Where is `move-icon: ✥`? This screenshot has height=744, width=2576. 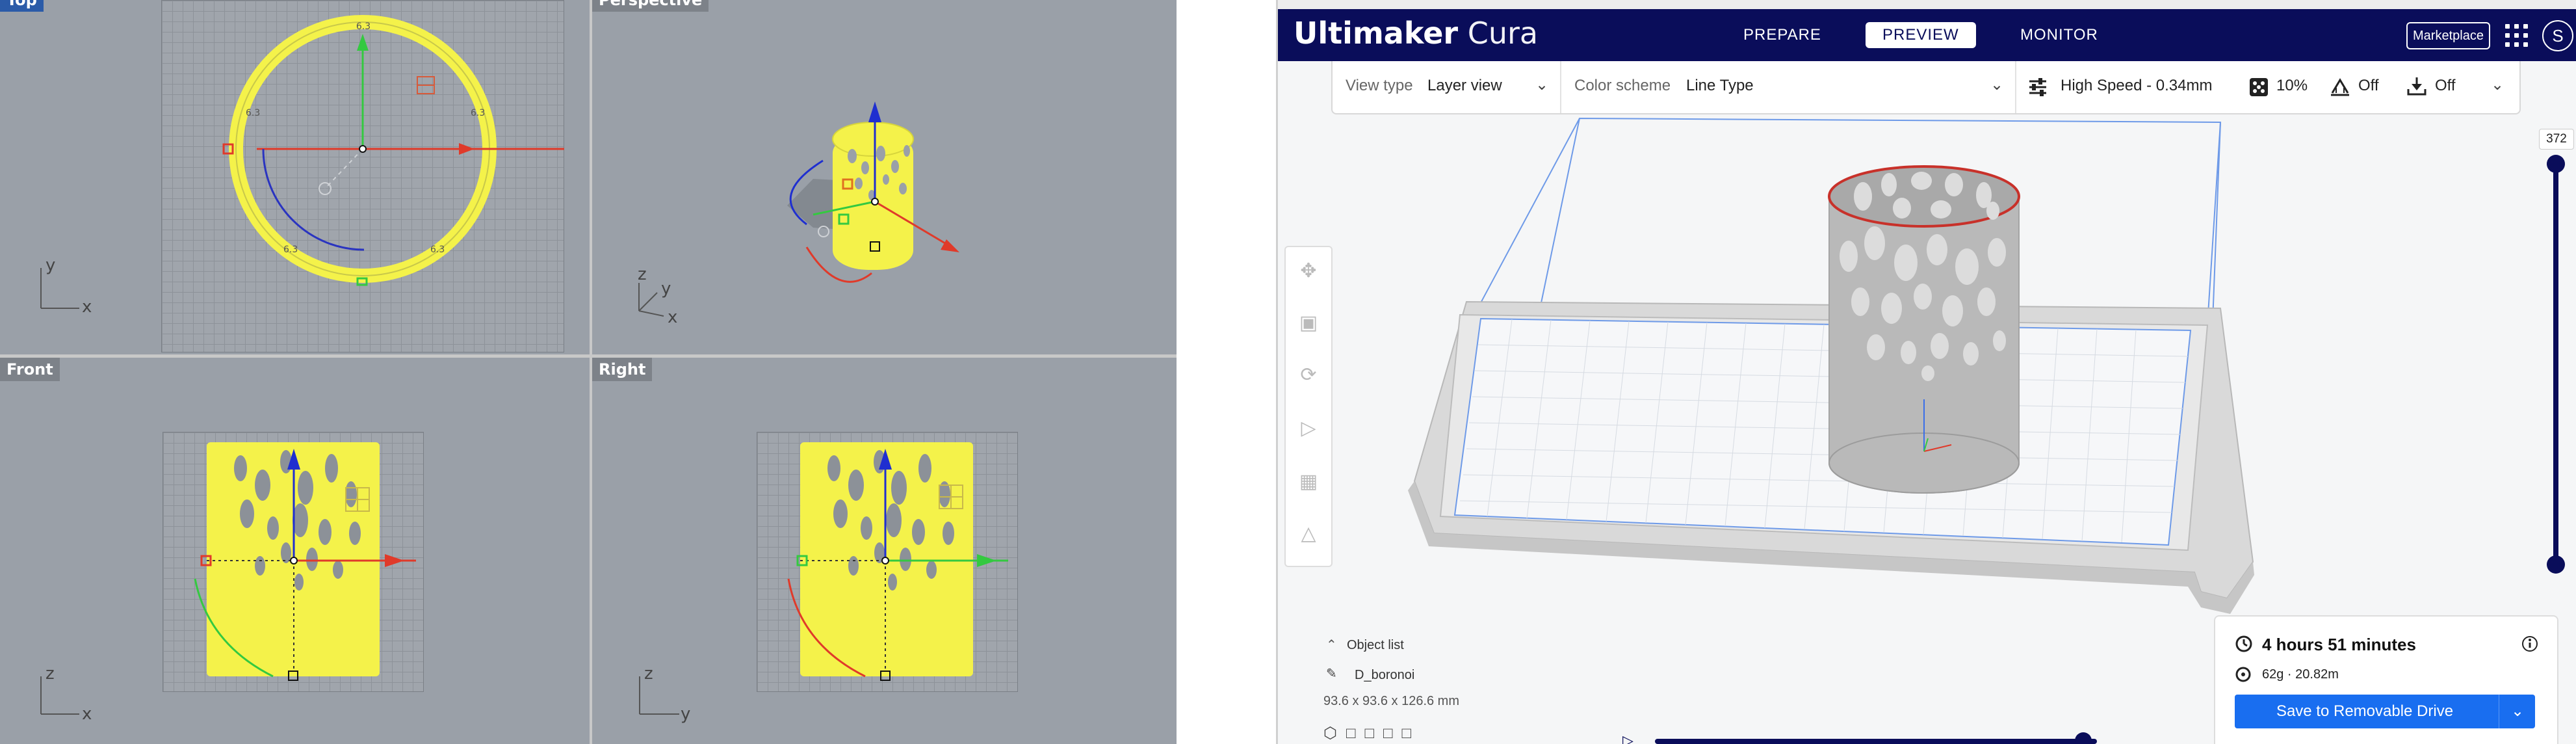 move-icon: ✥ is located at coordinates (1308, 271).